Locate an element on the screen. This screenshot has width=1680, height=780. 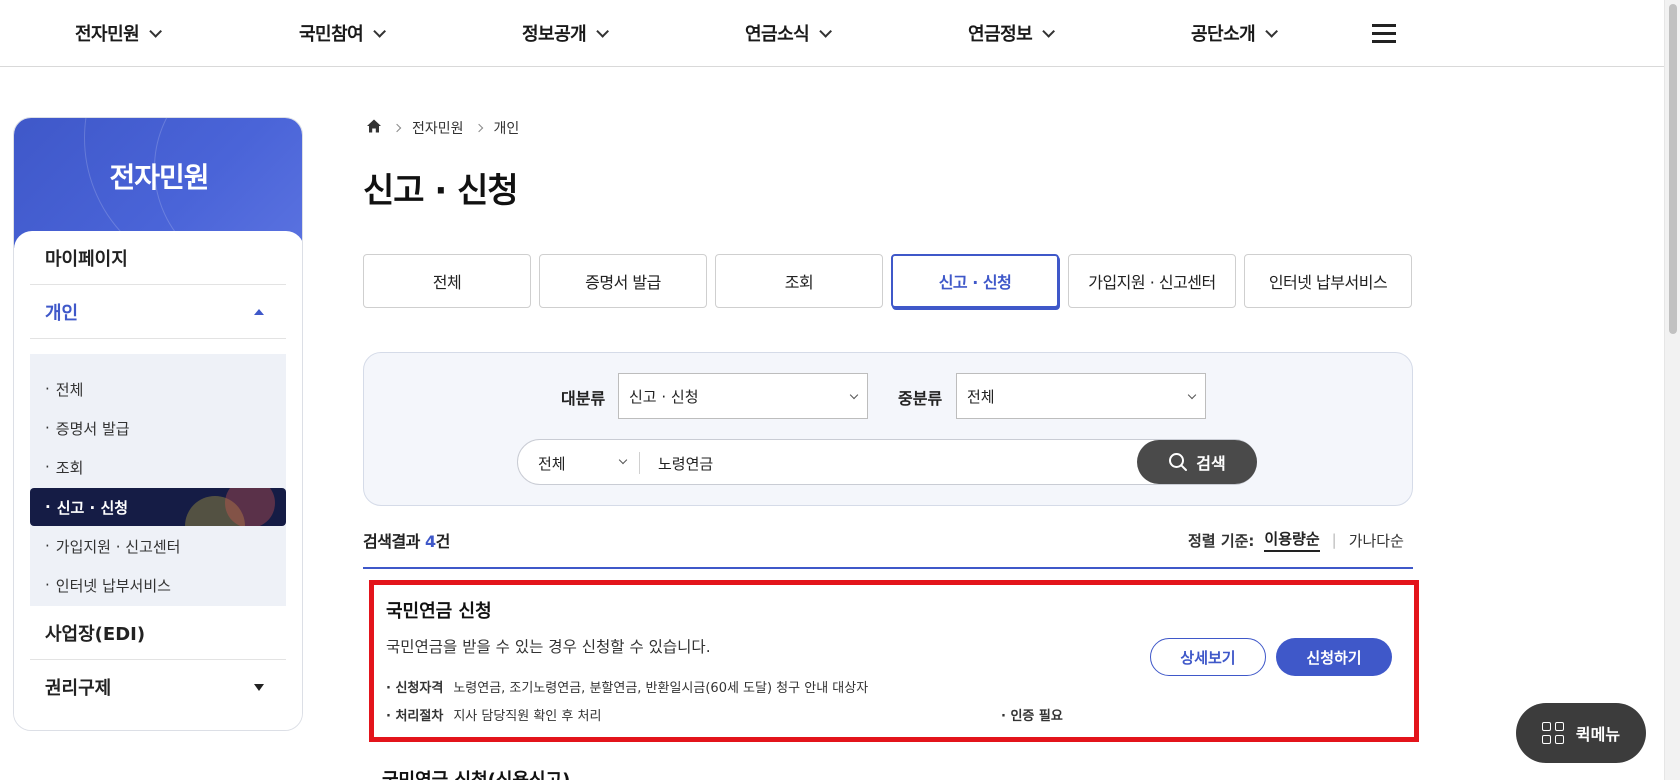
select-value: 전체 is located at coordinates (981, 396).